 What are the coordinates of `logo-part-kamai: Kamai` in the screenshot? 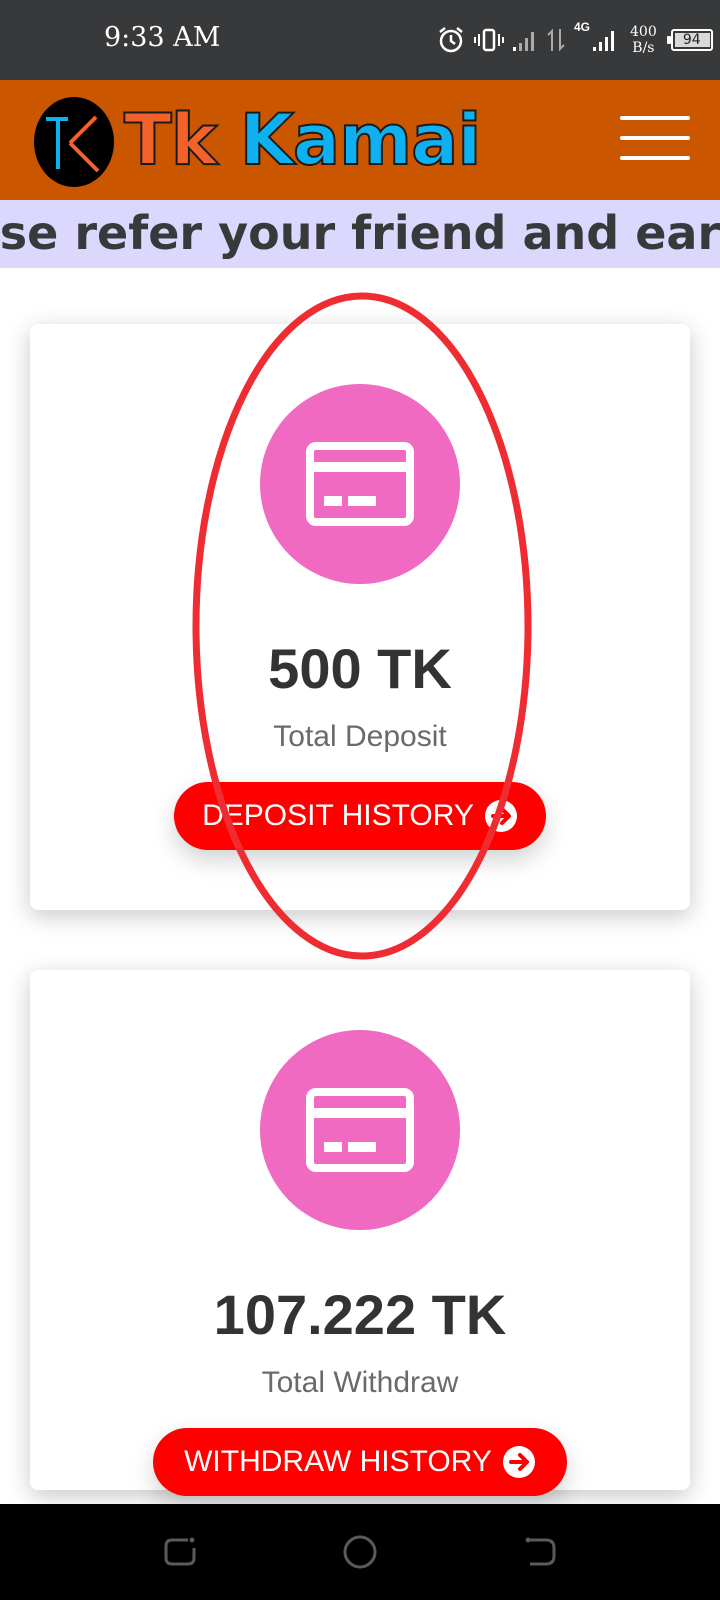 It's located at (361, 140).